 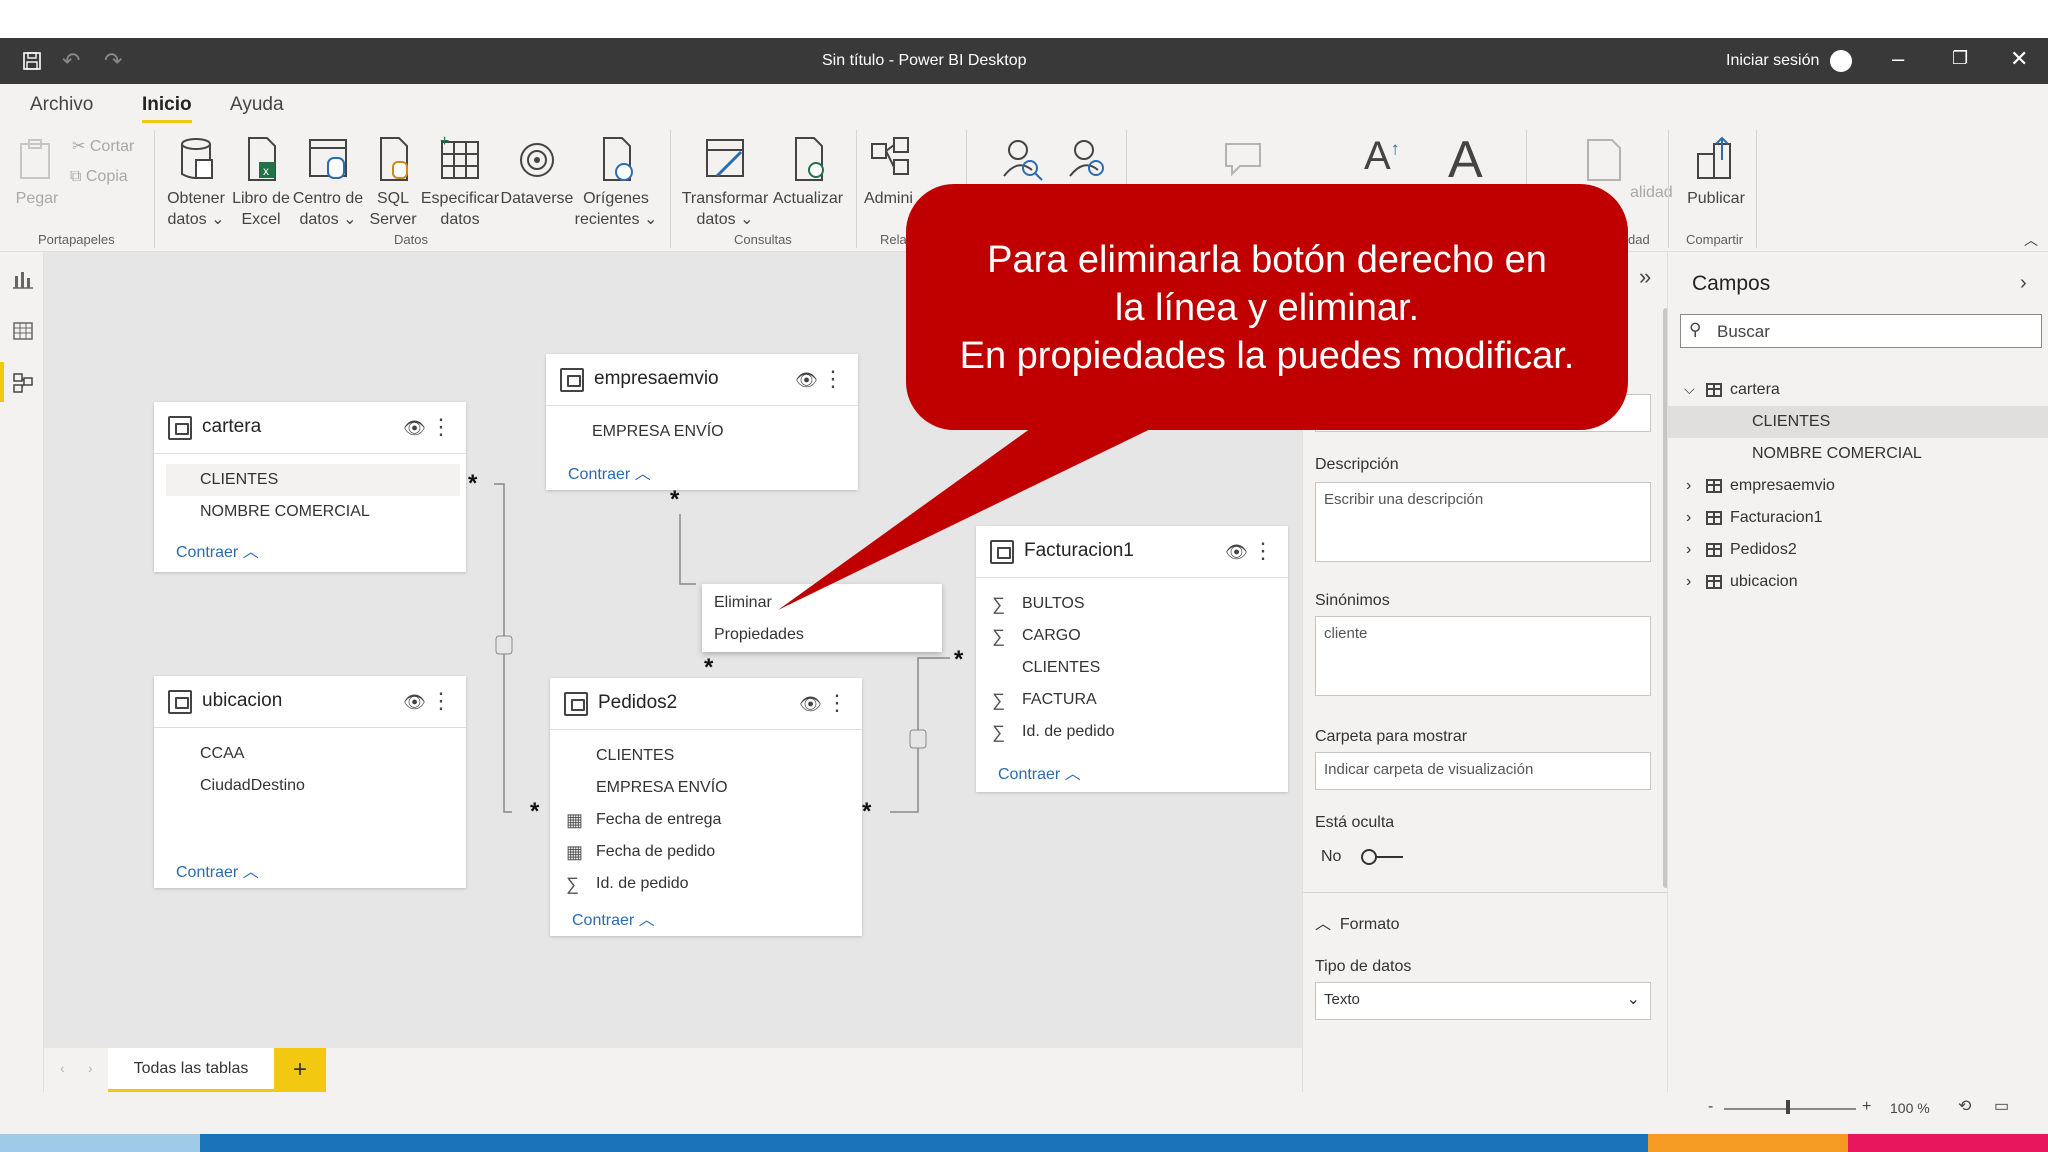 I want to click on redo-icon: ↷, so click(x=113, y=61).